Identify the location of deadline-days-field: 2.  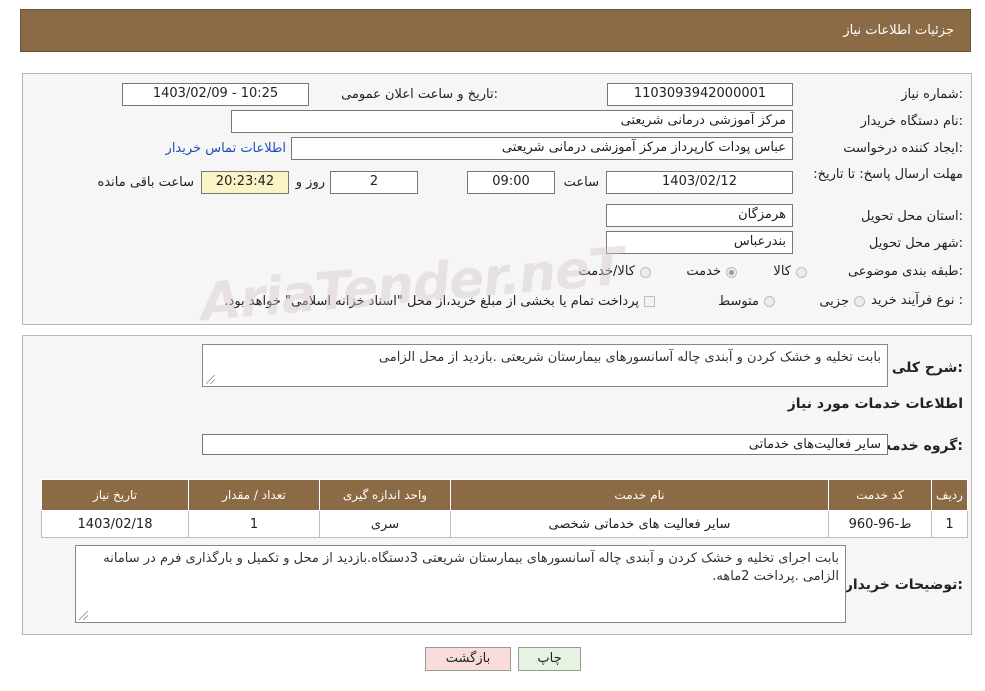
(374, 182).